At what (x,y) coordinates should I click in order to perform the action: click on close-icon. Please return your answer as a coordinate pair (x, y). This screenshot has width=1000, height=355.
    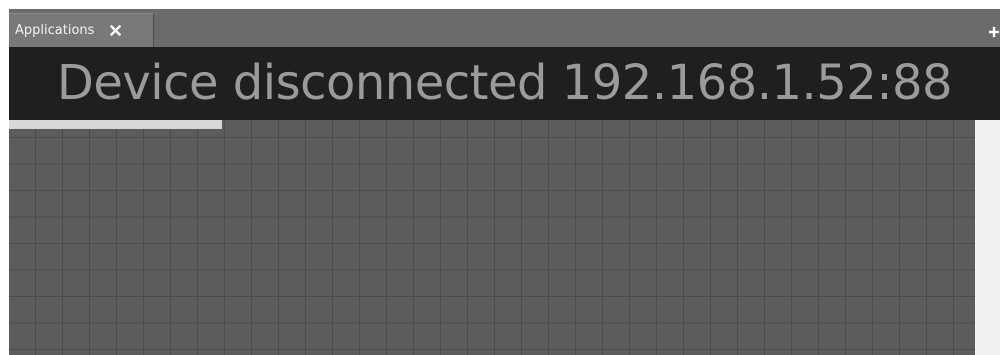
    Looking at the image, I should click on (115, 31).